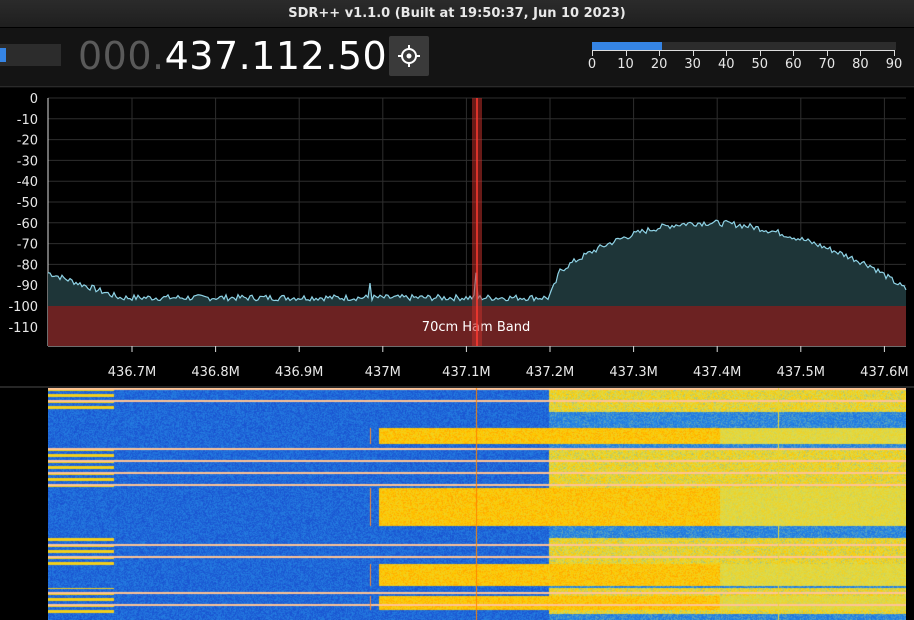  What do you see at coordinates (299, 372) in the screenshot?
I see `fft-x-tick-label: 436.9M` at bounding box center [299, 372].